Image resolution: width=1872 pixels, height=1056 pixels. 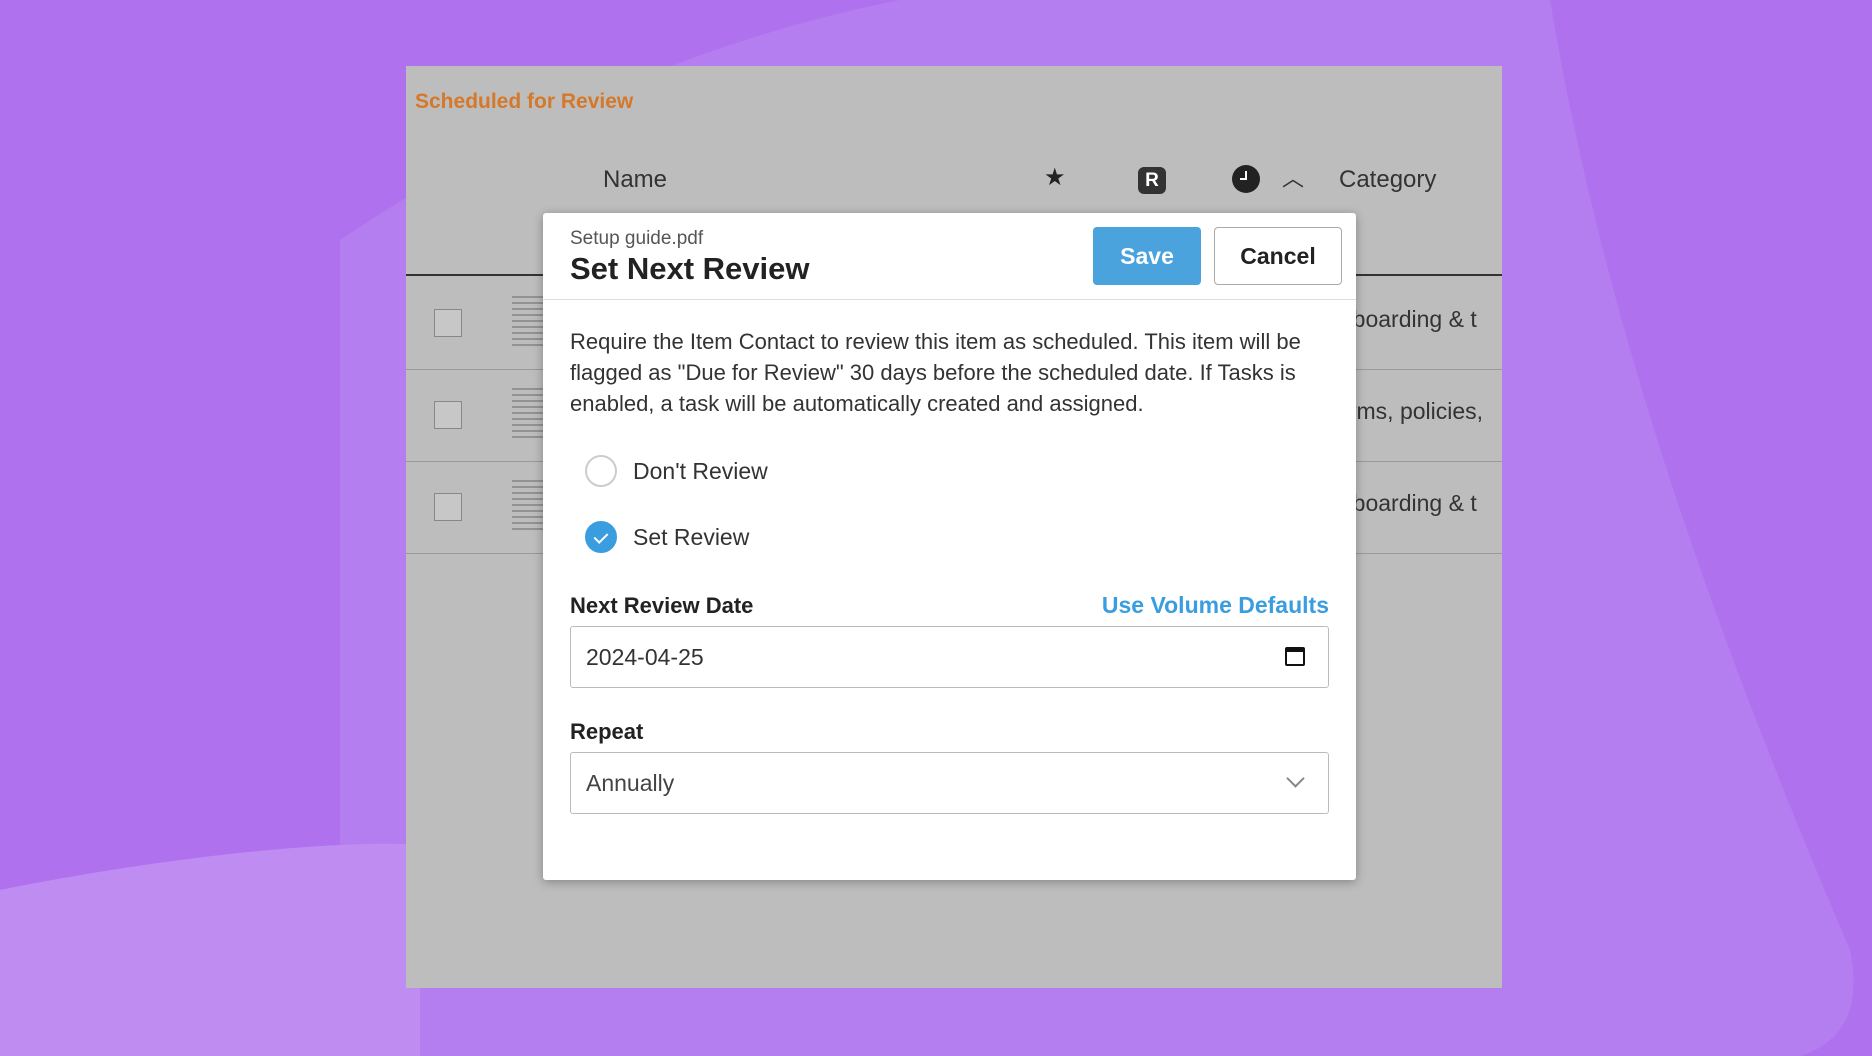 What do you see at coordinates (700, 470) in the screenshot?
I see `radio-label: Don't Review` at bounding box center [700, 470].